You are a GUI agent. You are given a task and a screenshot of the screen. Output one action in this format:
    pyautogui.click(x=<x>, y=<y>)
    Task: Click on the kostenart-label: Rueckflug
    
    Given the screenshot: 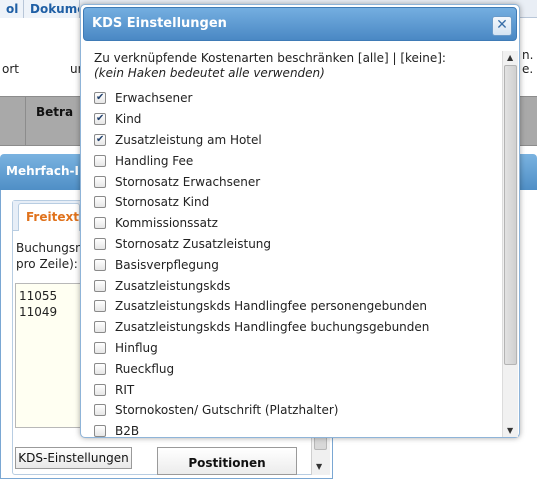 What is the action you would take?
    pyautogui.click(x=145, y=368)
    